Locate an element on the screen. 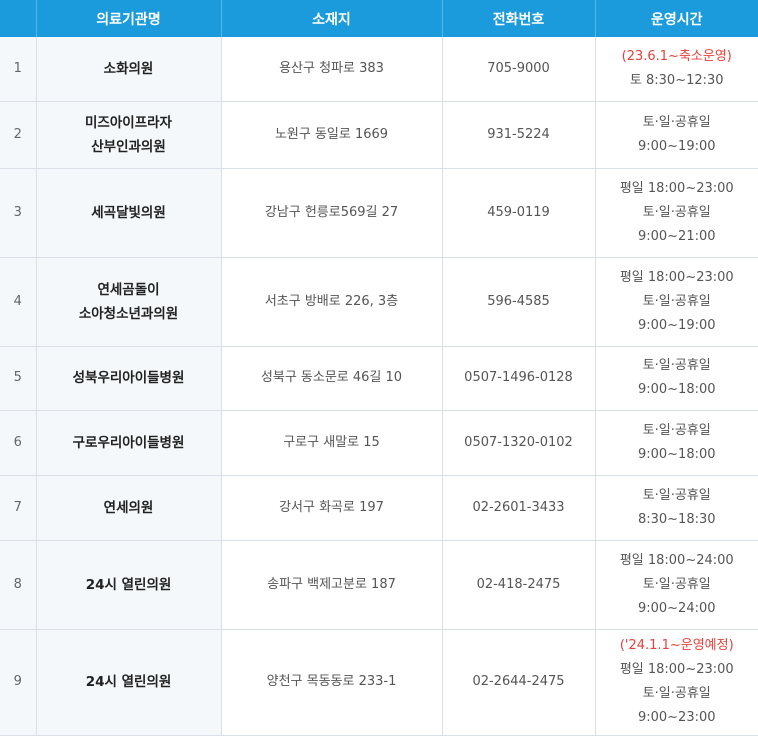 Image resolution: width=758 pixels, height=736 pixels. cell-line: 소아청소년과의원 is located at coordinates (129, 314).